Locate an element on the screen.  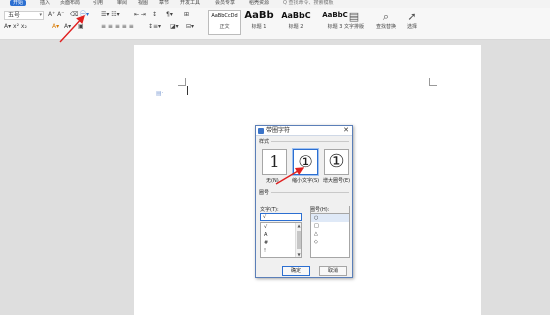
dialog-title: 带圈字符 is located at coordinates (278, 130).